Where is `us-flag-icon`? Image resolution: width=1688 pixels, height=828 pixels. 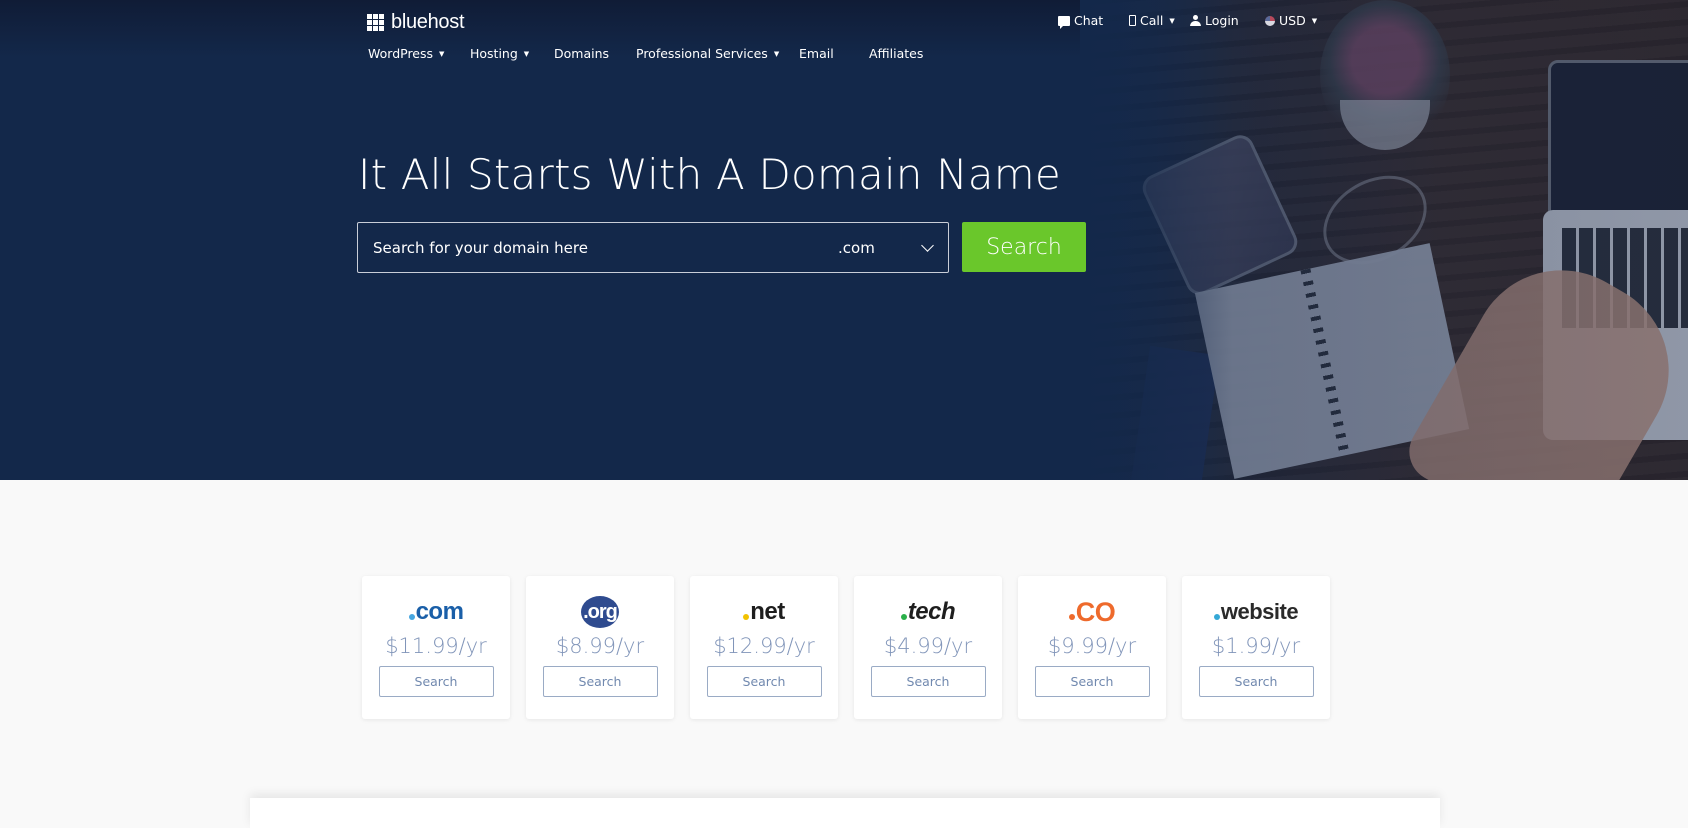
us-flag-icon is located at coordinates (1270, 20).